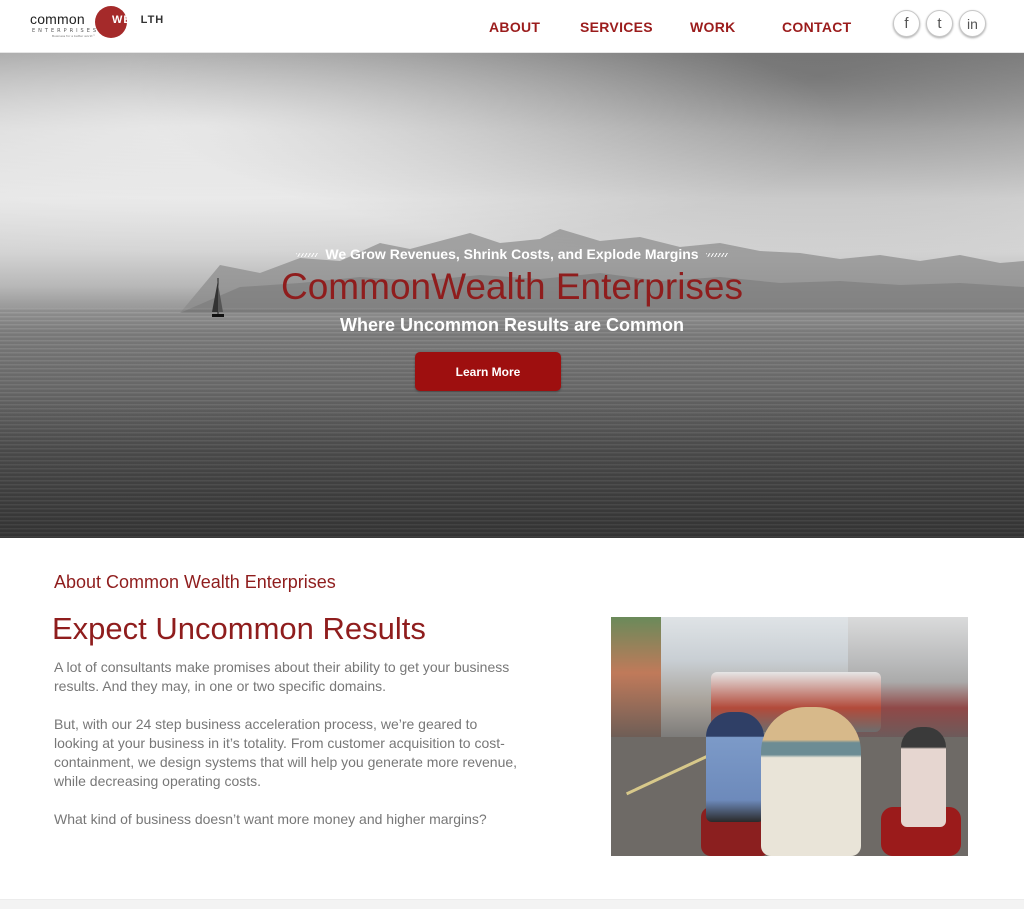 This screenshot has height=909, width=1024. What do you see at coordinates (512, 904) in the screenshot?
I see `footer-strip` at bounding box center [512, 904].